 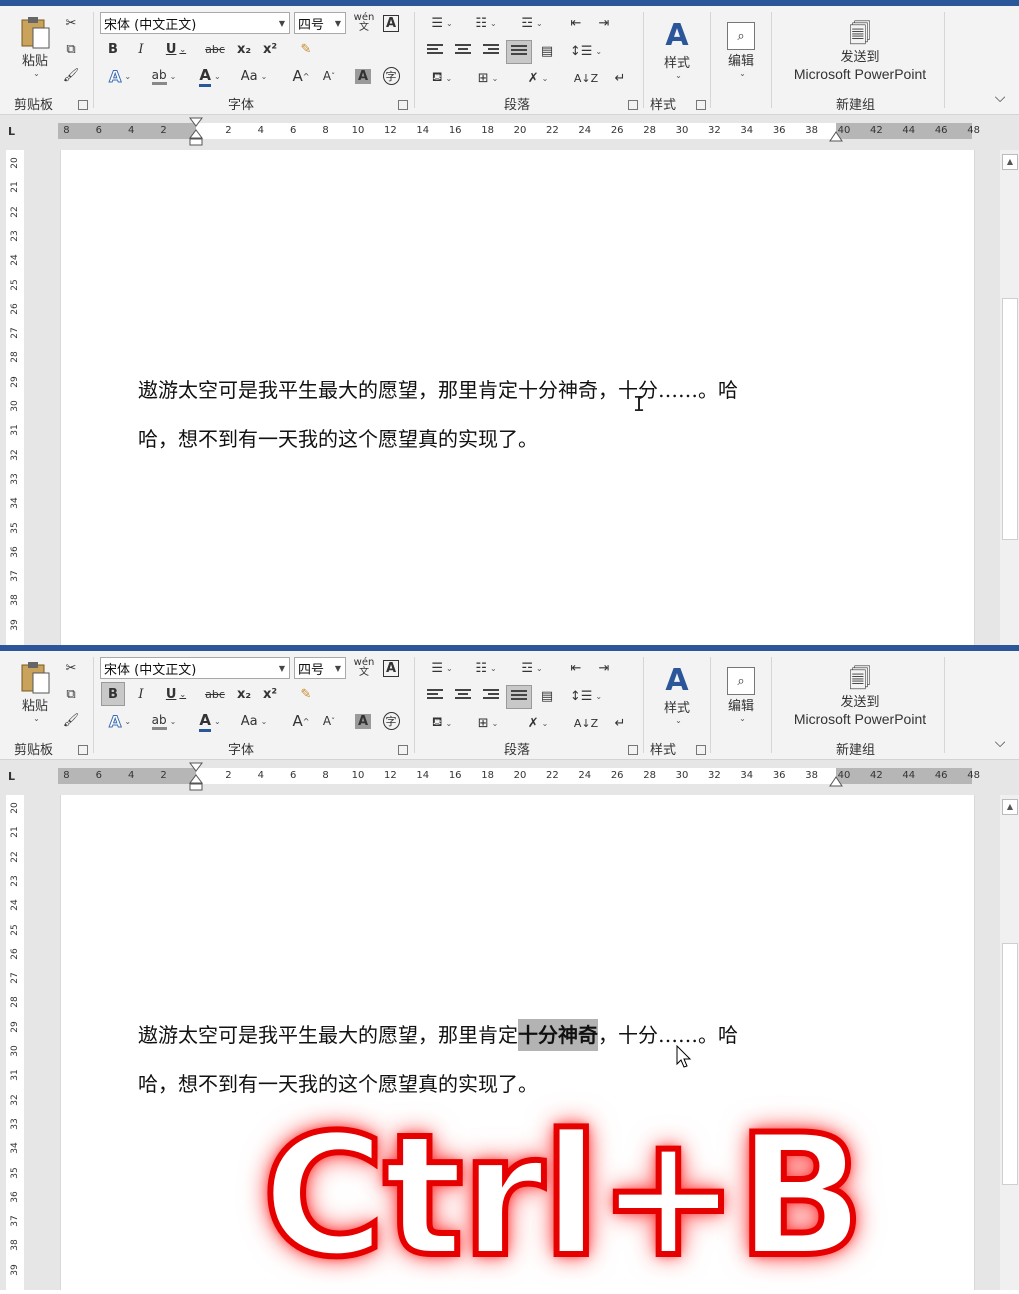 I want to click on sort-button: A↓Z, so click(x=586, y=78).